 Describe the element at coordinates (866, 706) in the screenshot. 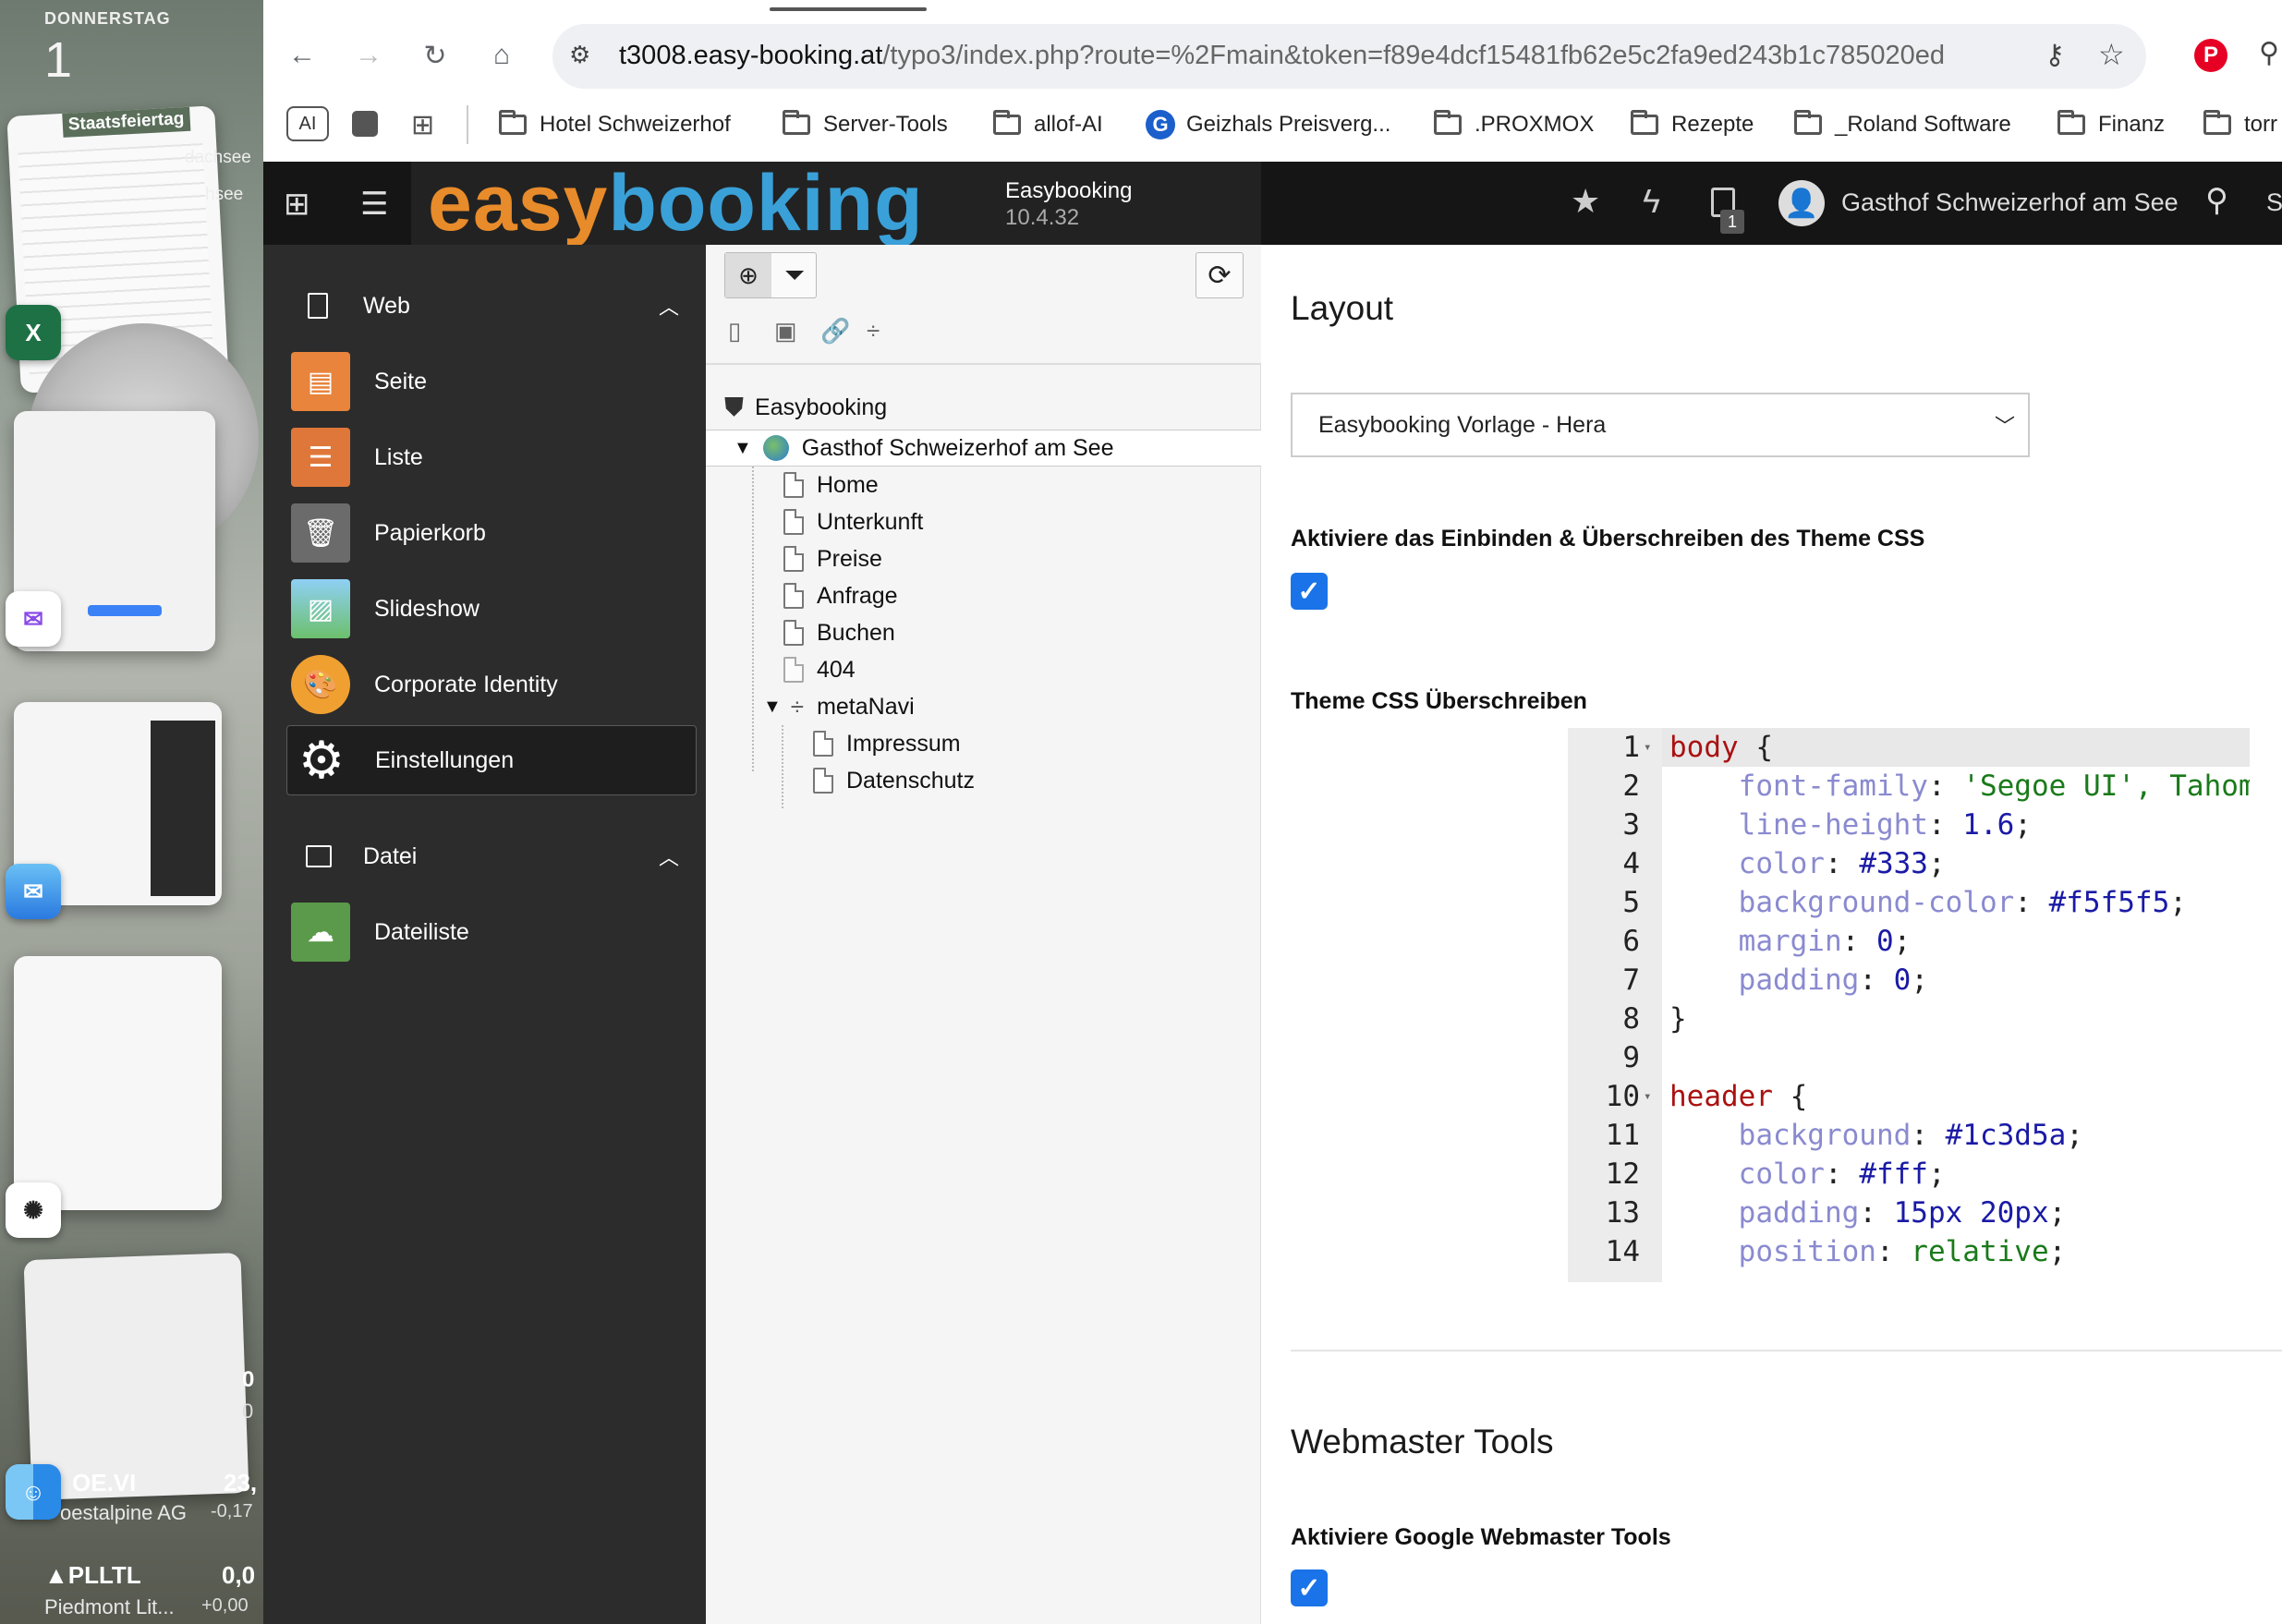

I see `tree-label: metaNavi` at that location.